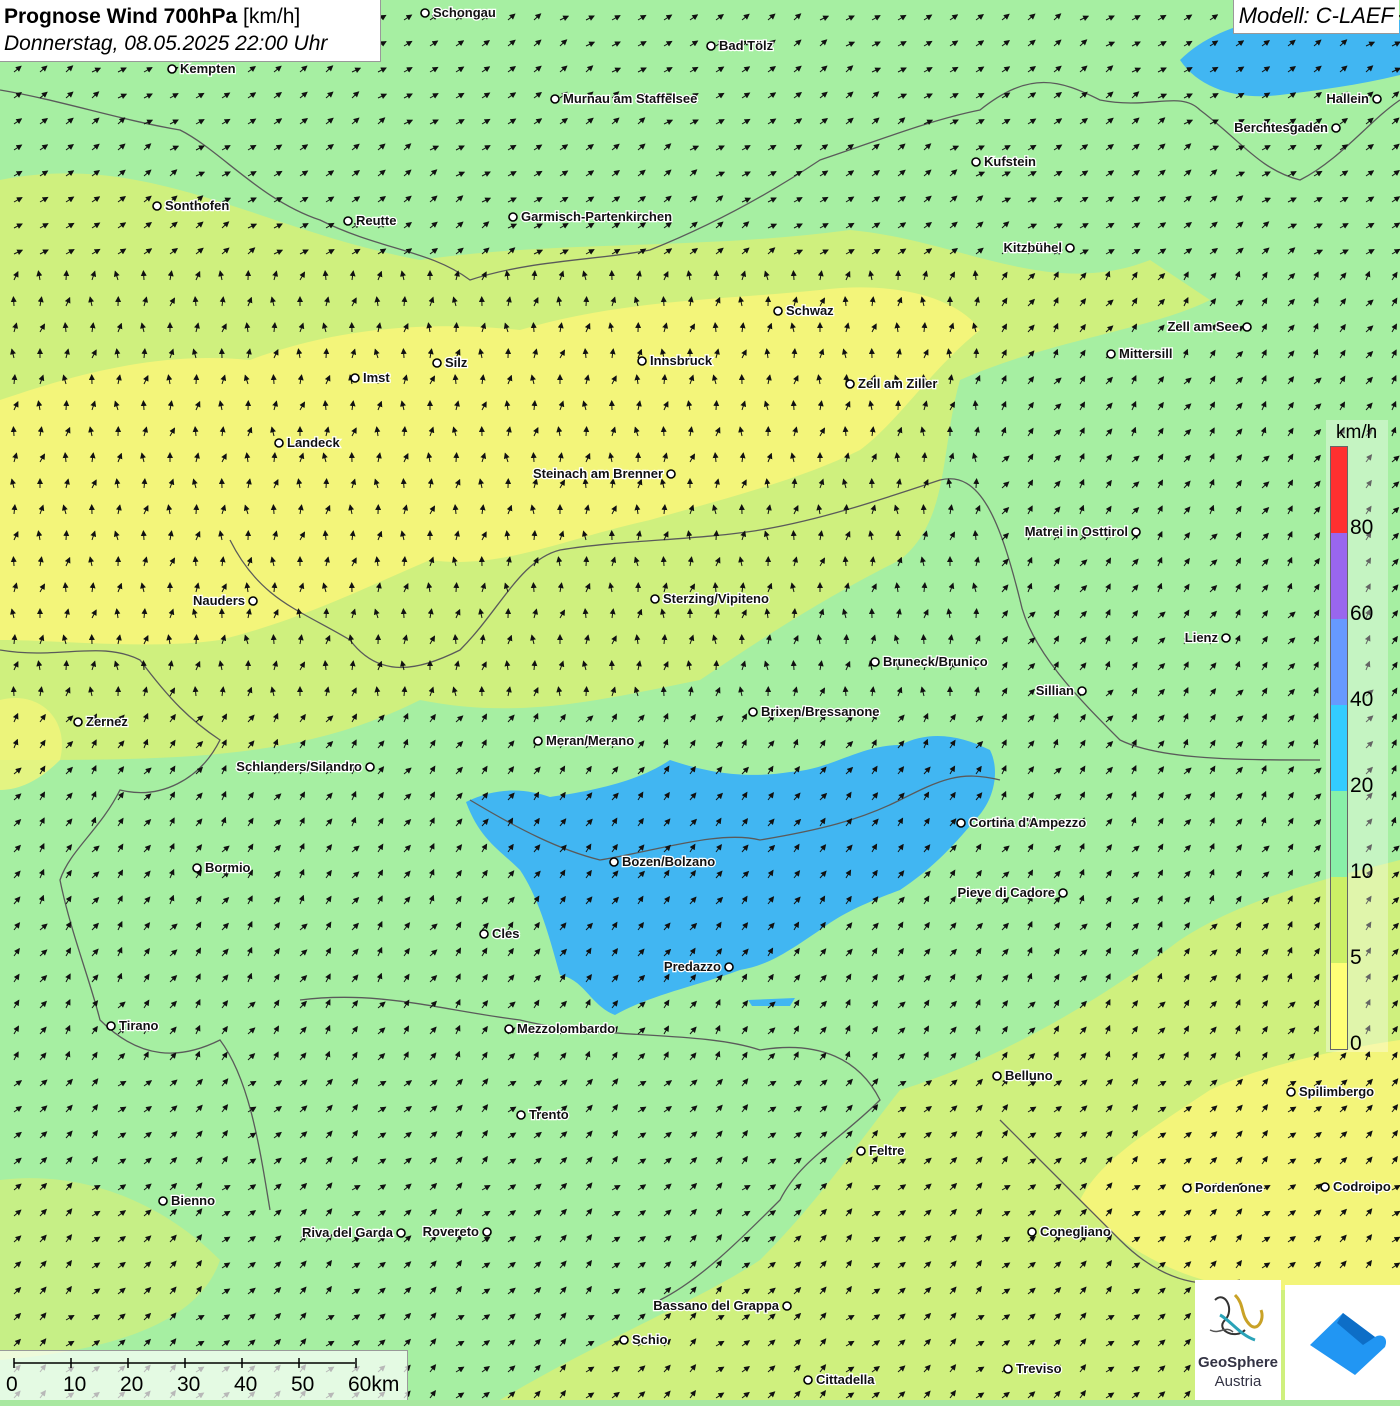  Describe the element at coordinates (929, 661) in the screenshot. I see `city-bruneck-brunico: Bruneck/Brunico` at that location.